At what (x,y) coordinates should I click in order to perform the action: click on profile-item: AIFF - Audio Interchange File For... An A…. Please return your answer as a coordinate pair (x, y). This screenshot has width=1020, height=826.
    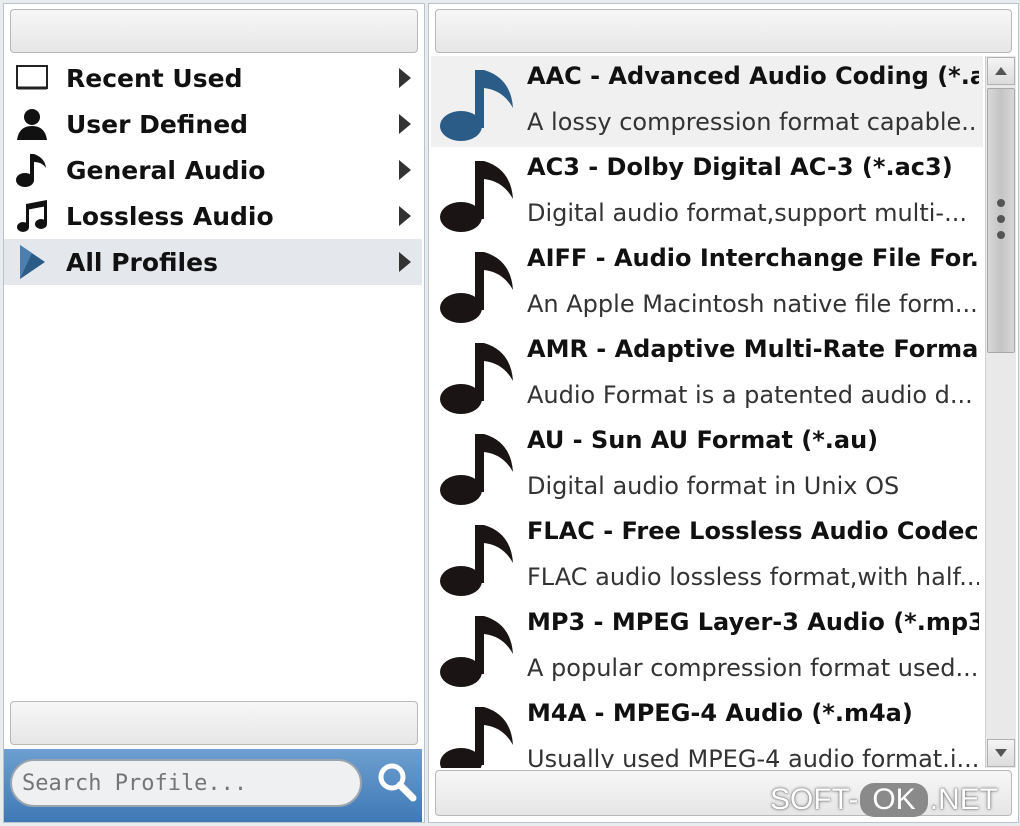
    Looking at the image, I should click on (707, 283).